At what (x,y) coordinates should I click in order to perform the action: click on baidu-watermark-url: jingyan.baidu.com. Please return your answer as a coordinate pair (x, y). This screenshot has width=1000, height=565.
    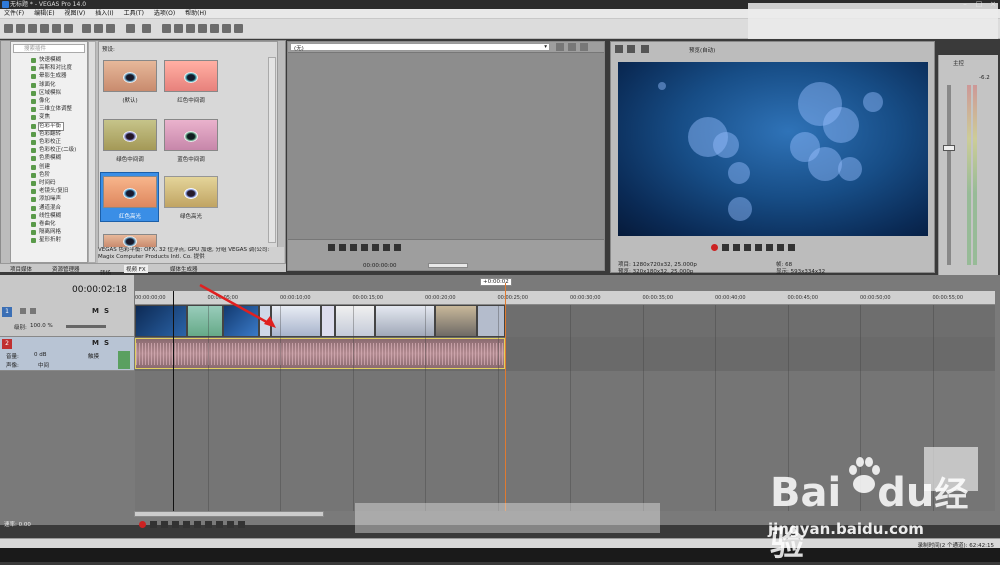
    Looking at the image, I should click on (846, 529).